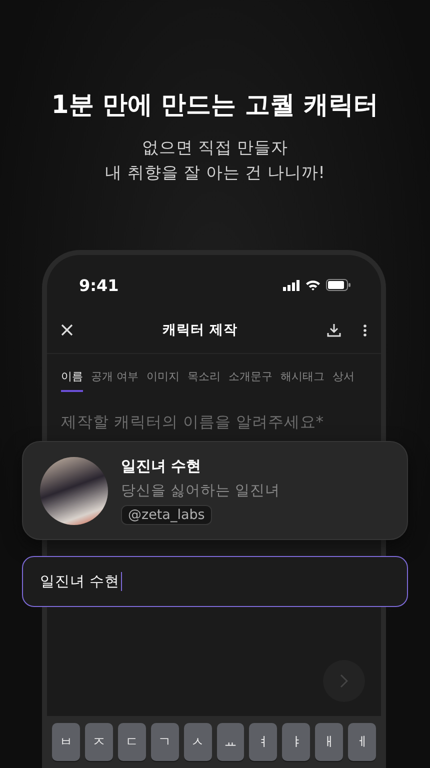  I want to click on keyboard-key: ㅔ, so click(362, 742).